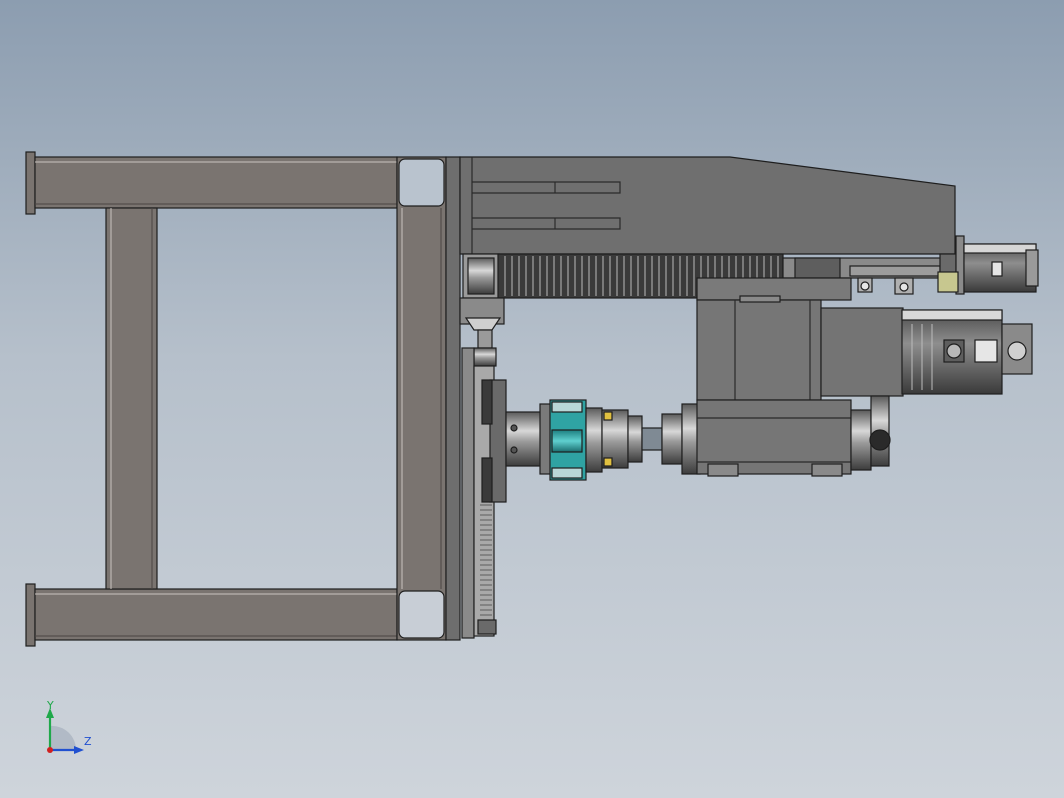 The width and height of the screenshot is (1064, 798). I want to click on coordinate-triad, so click(65, 731).